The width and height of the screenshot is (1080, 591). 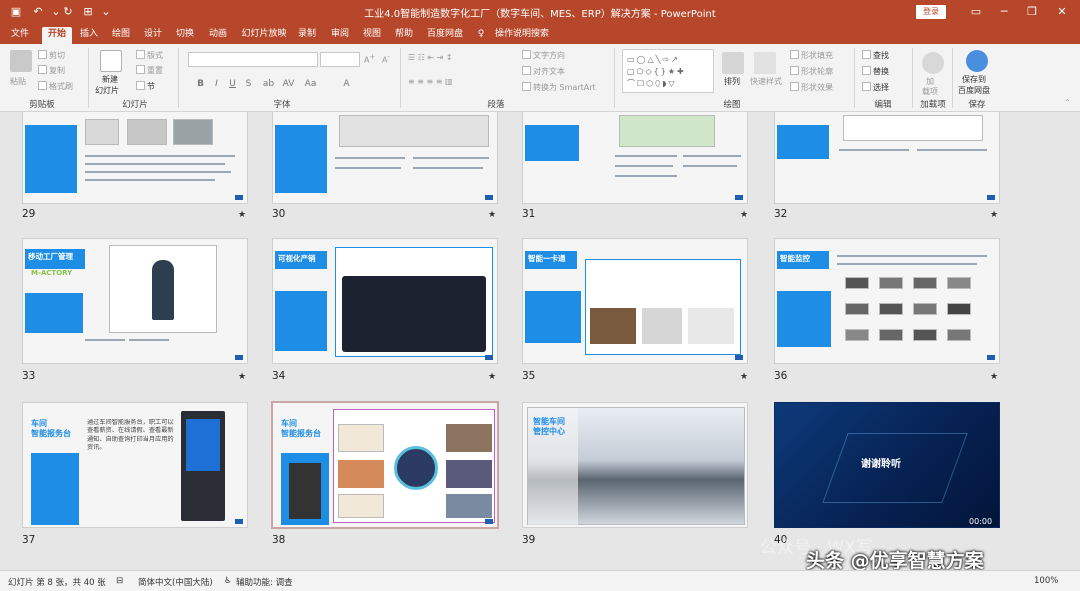 I want to click on shape-effects-button: 形状效果, so click(x=811, y=87).